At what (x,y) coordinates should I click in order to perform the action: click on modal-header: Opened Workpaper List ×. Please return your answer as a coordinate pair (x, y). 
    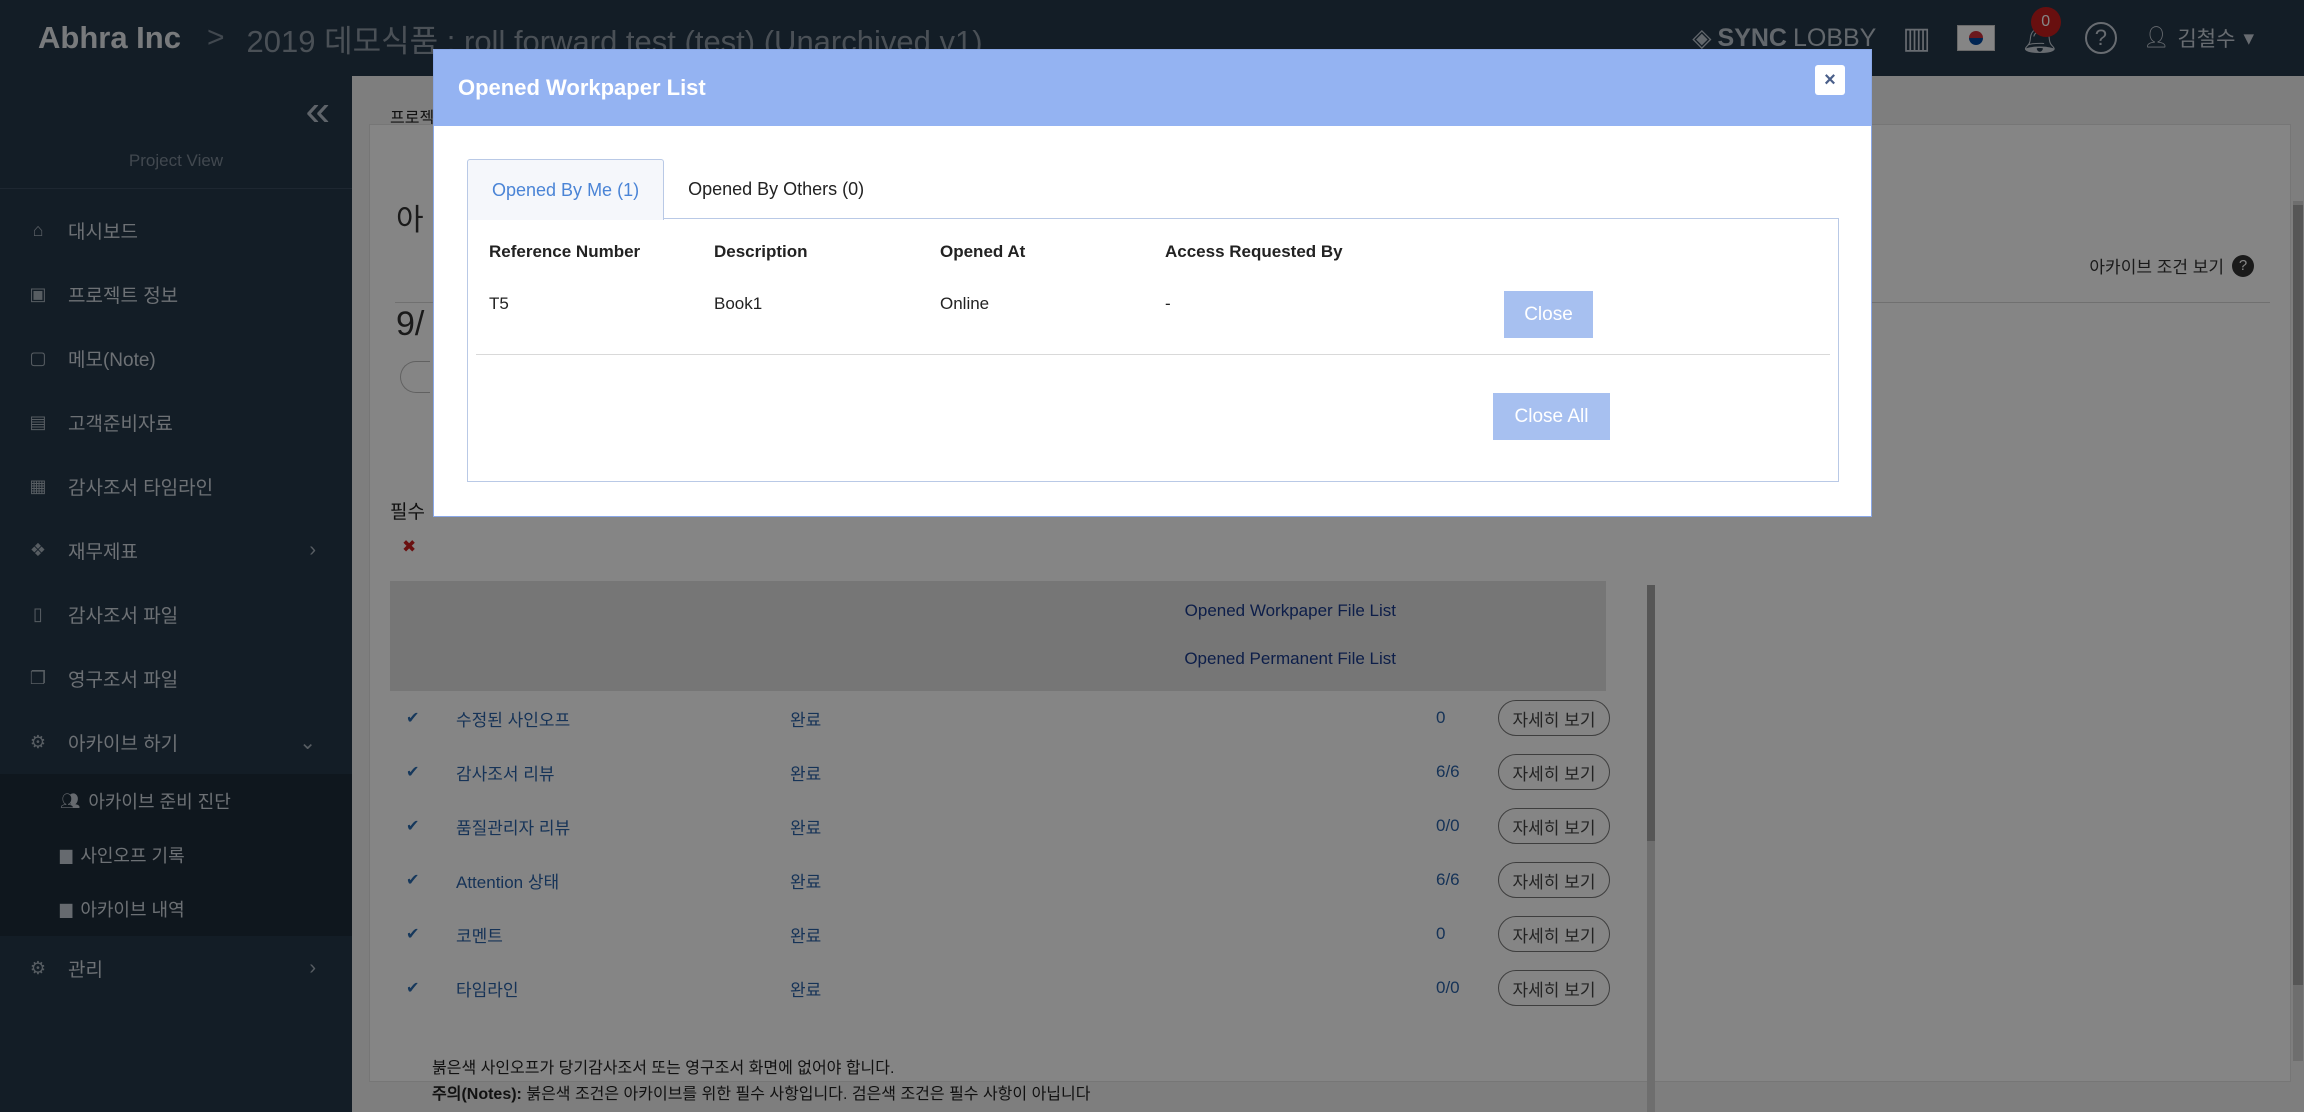
    Looking at the image, I should click on (1152, 88).